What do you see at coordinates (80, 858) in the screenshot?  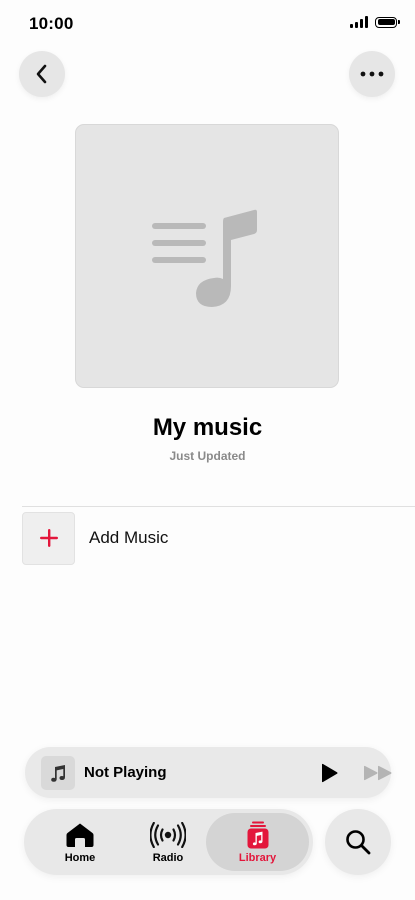 I see `tab-home-label: Home` at bounding box center [80, 858].